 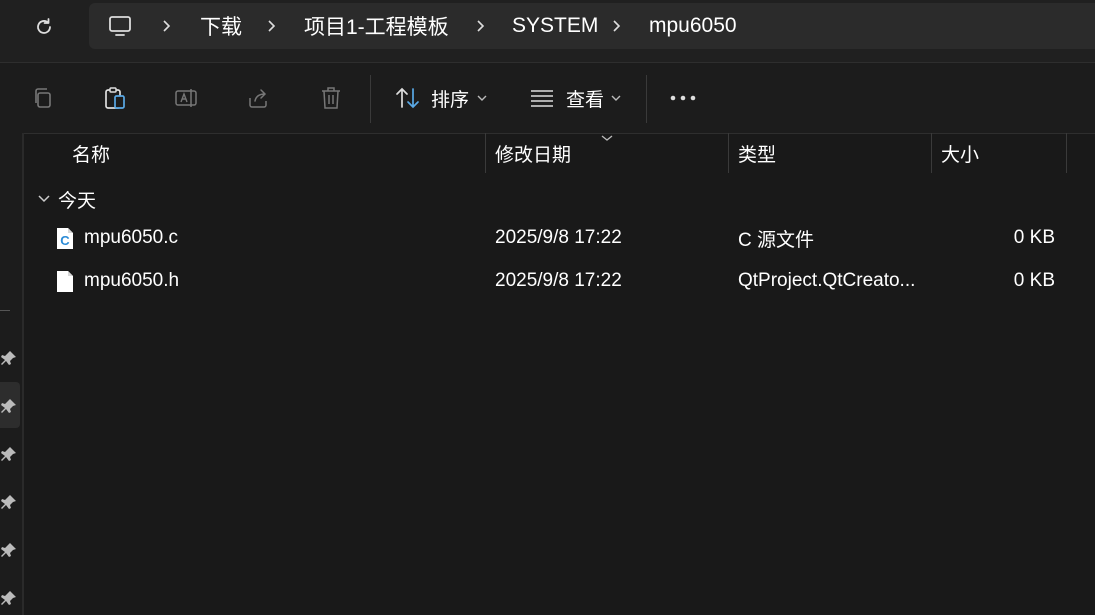 I want to click on file-row: C mpu6050.c 2025/9/8 17:22 C 源文件 0 KB, so click(x=559, y=238).